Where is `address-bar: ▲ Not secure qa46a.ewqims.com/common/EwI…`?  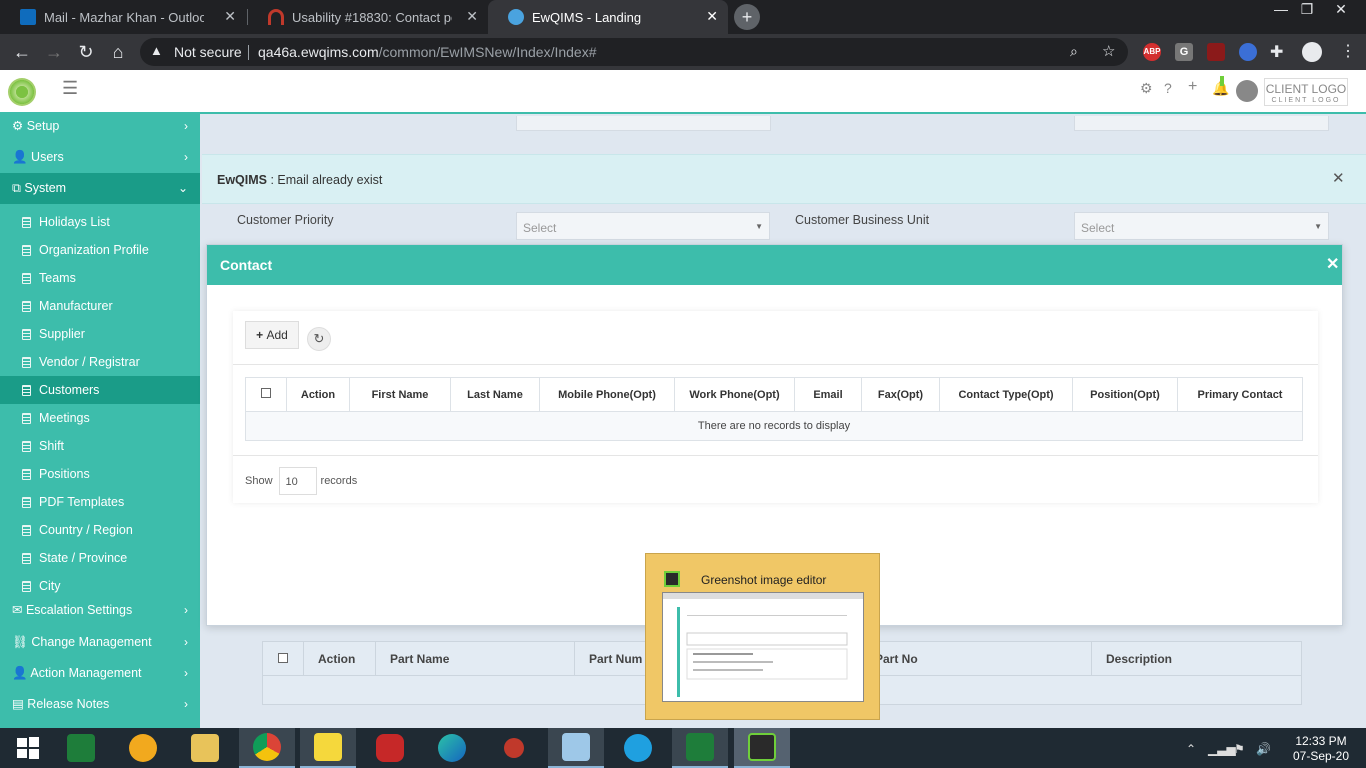 address-bar: ▲ Not secure qa46a.ewqims.com/common/EwI… is located at coordinates (634, 52).